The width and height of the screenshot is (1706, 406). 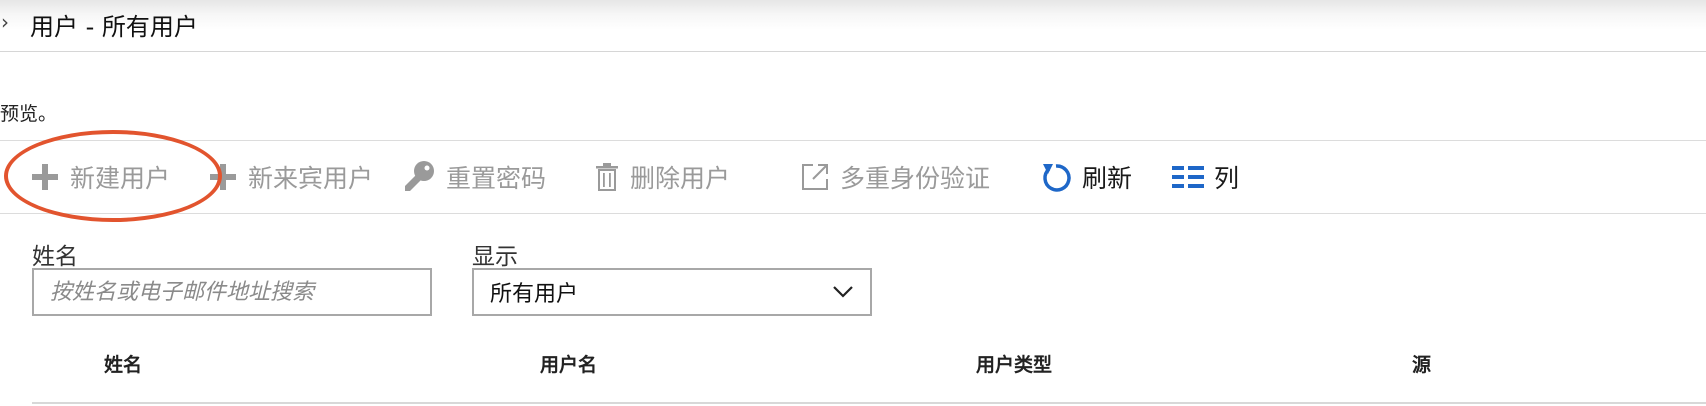 I want to click on chevron-down-icon, so click(x=843, y=292).